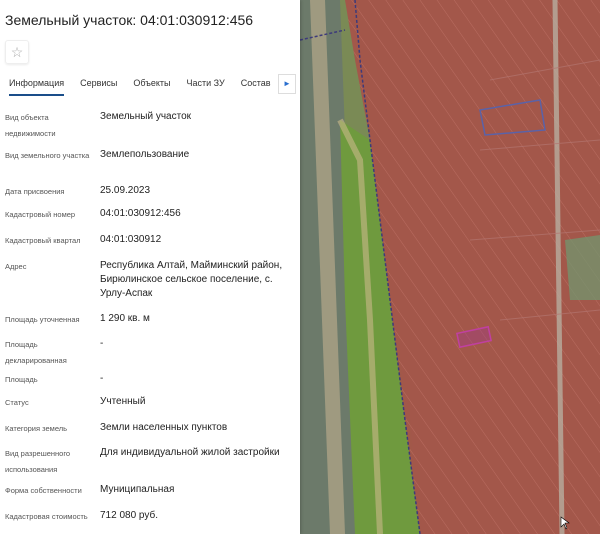 The image size is (600, 534). I want to click on field-label: Категория земель, so click(36, 428).